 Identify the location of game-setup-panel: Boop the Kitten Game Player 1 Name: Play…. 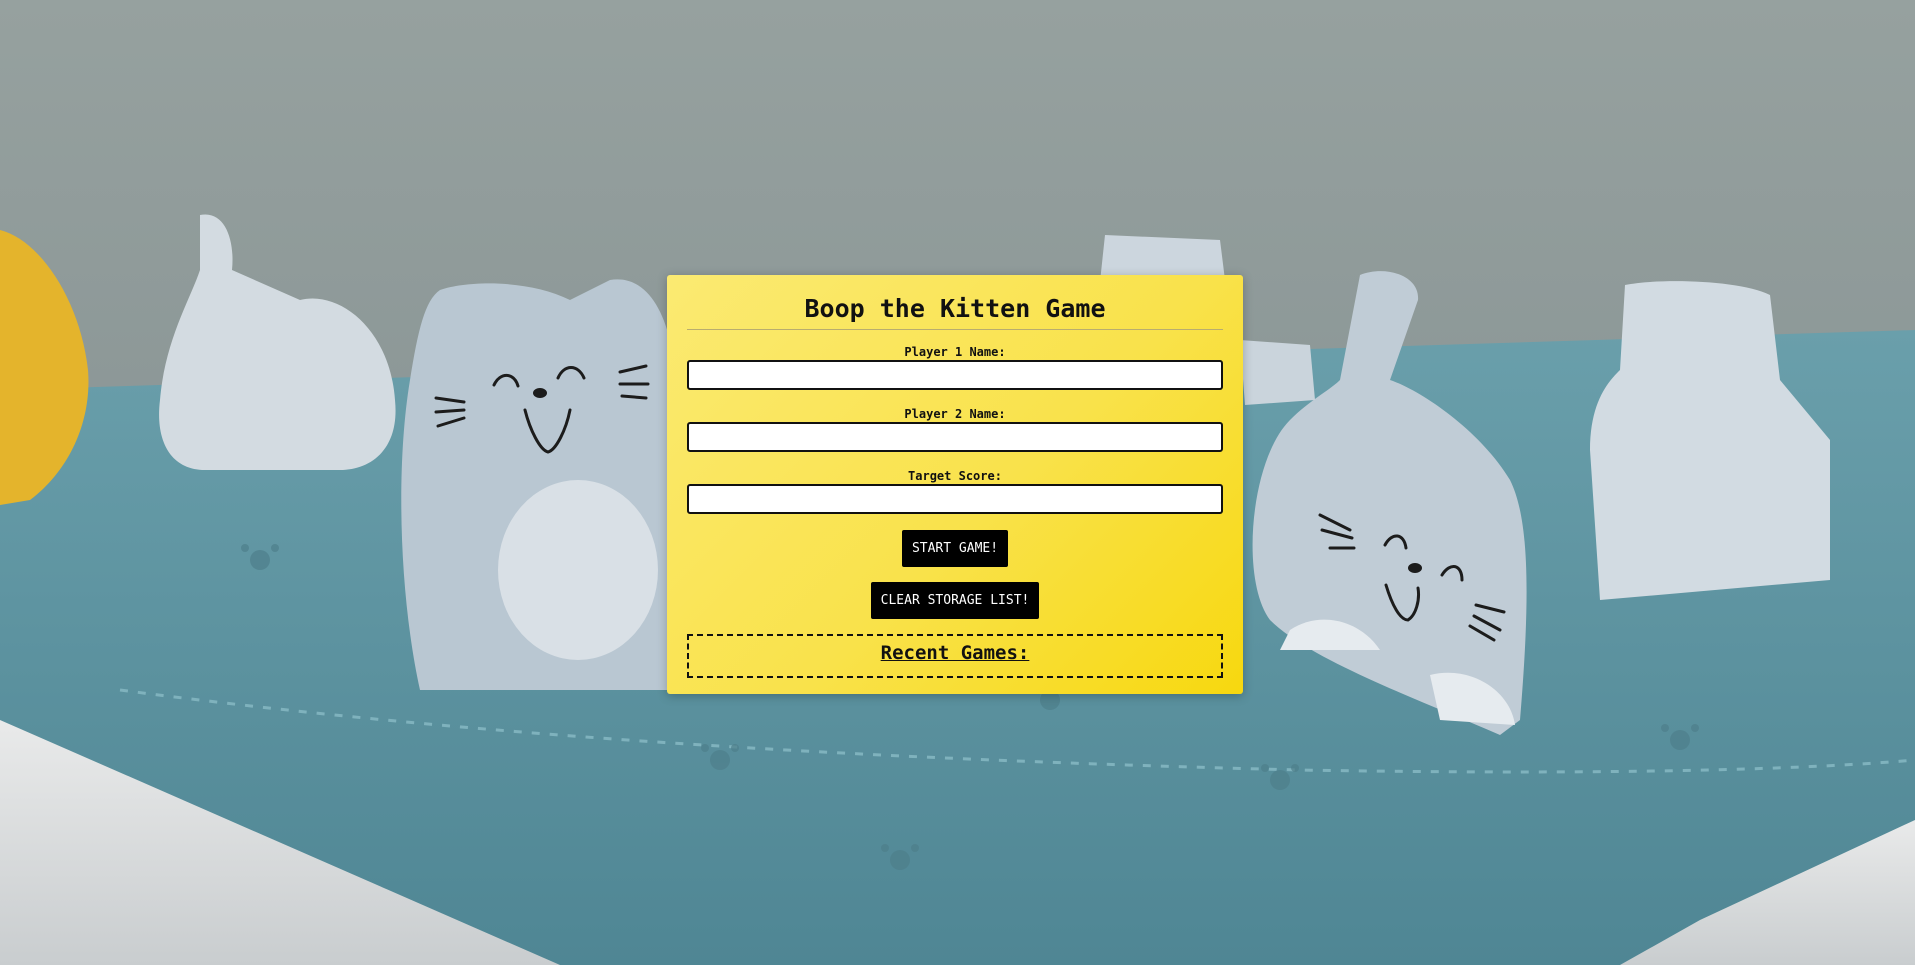
(955, 484).